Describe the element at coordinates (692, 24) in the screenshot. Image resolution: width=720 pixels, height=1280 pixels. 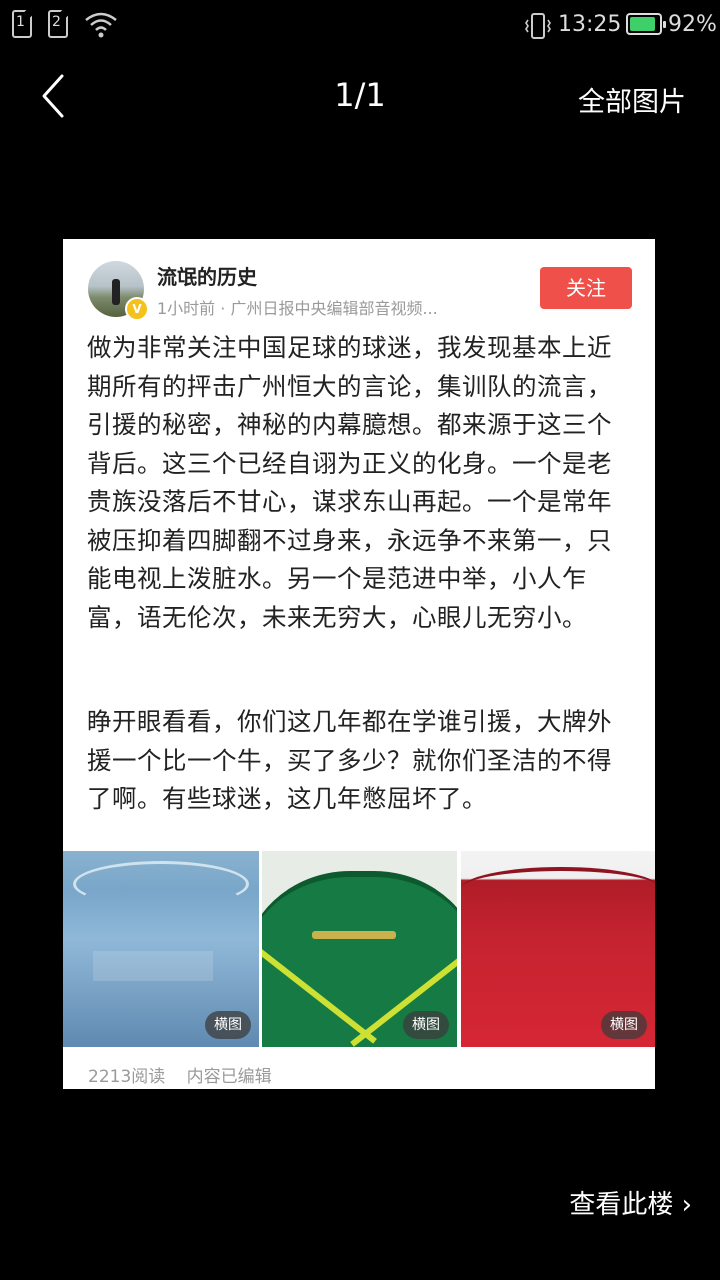
I see `battery-percentage: 92%` at that location.